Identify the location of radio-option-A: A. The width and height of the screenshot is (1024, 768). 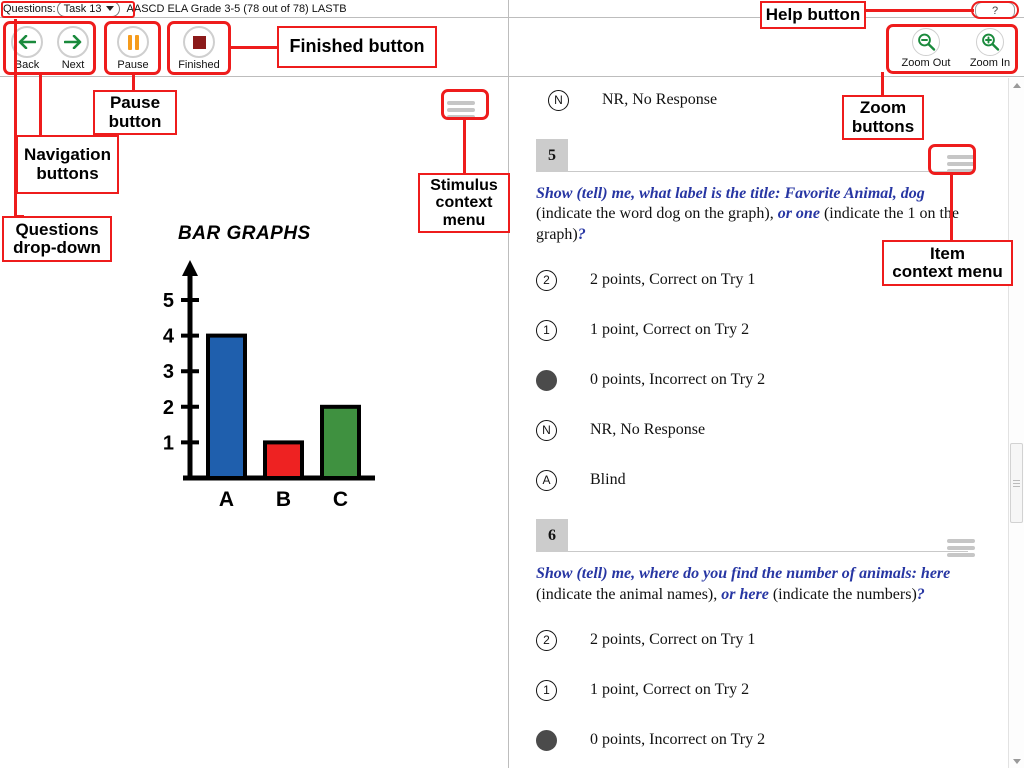
(546, 480).